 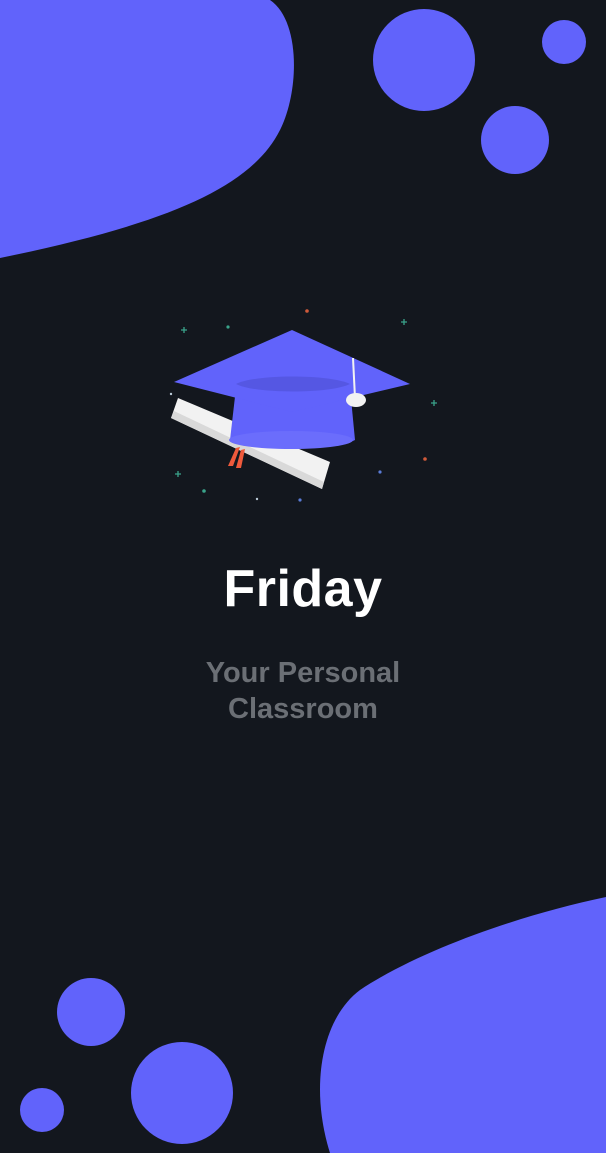 I want to click on graduation-cap-icon, so click(x=303, y=405).